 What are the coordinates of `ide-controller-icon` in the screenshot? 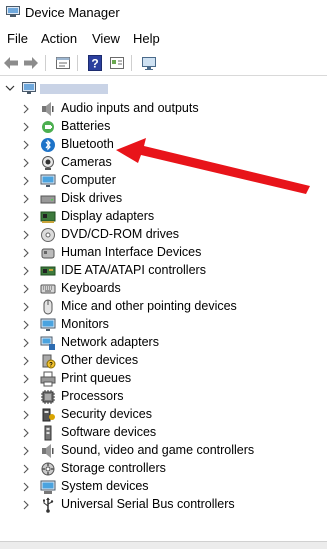 It's located at (48, 271).